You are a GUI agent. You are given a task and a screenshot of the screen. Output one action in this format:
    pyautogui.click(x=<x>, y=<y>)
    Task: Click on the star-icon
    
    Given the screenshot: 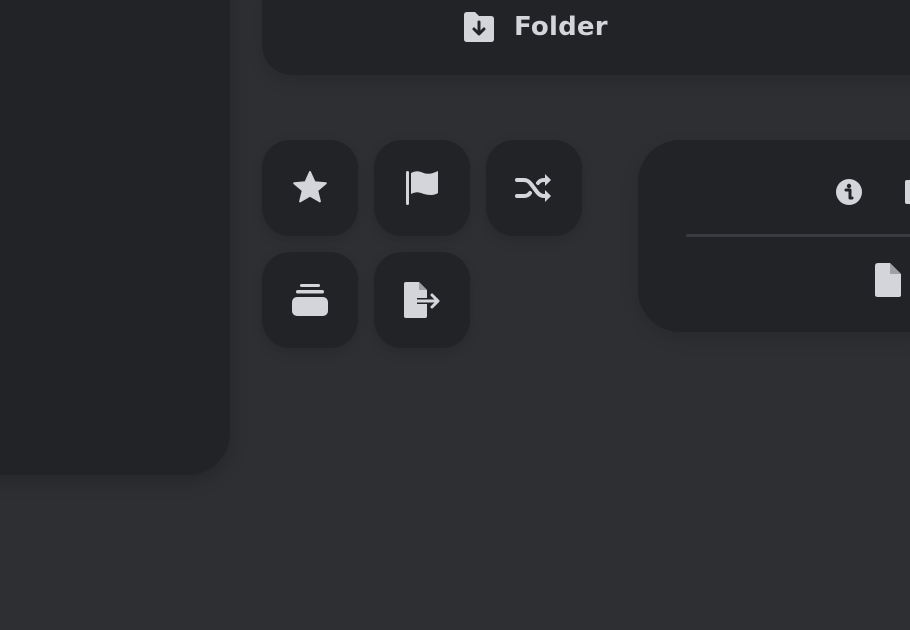 What is the action you would take?
    pyautogui.click(x=310, y=187)
    